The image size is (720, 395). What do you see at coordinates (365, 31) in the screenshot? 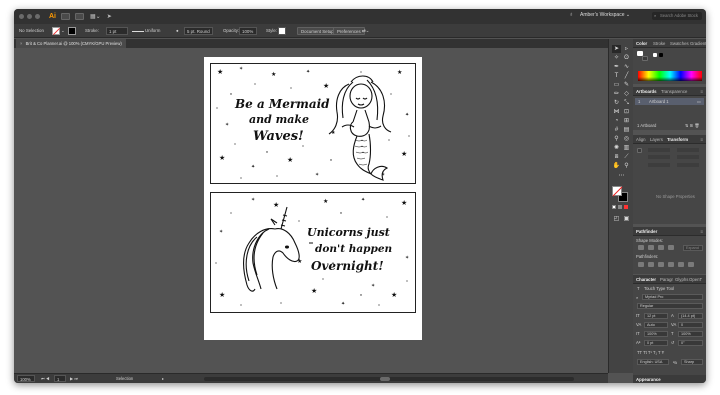
I see `arrange-icon: ⇄⌄` at bounding box center [365, 31].